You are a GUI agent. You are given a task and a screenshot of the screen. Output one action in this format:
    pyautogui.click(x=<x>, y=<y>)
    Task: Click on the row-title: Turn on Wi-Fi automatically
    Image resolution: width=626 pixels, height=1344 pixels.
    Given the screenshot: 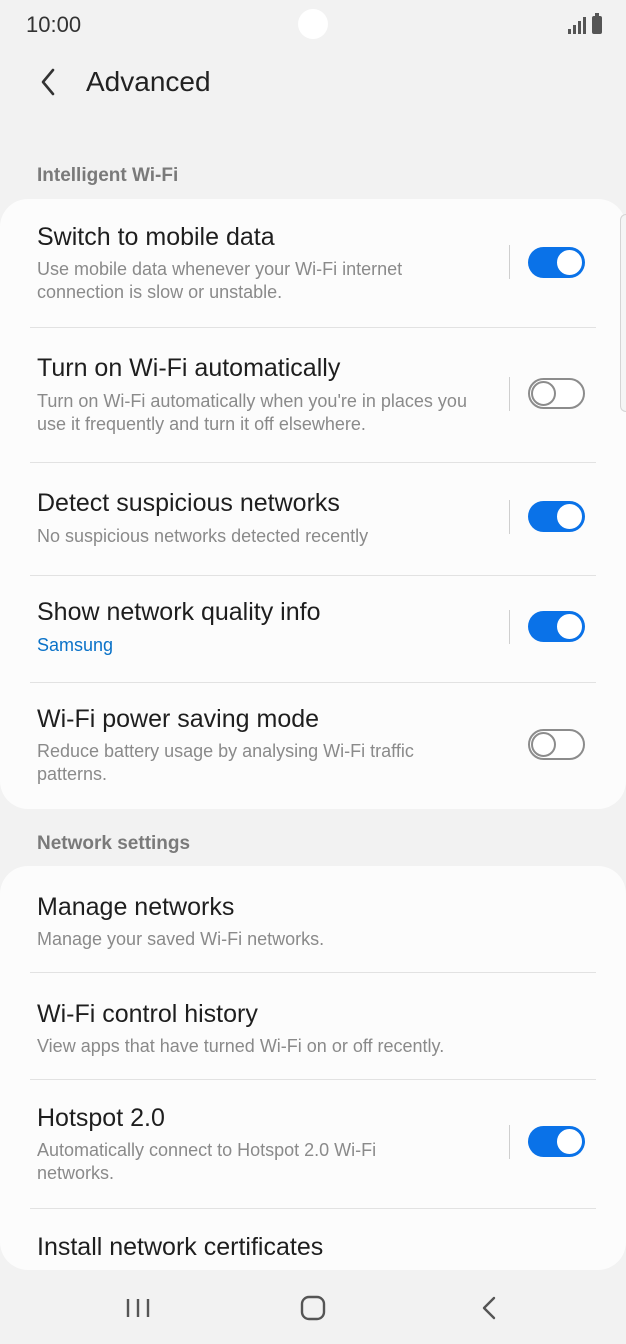 What is the action you would take?
    pyautogui.click(x=189, y=368)
    